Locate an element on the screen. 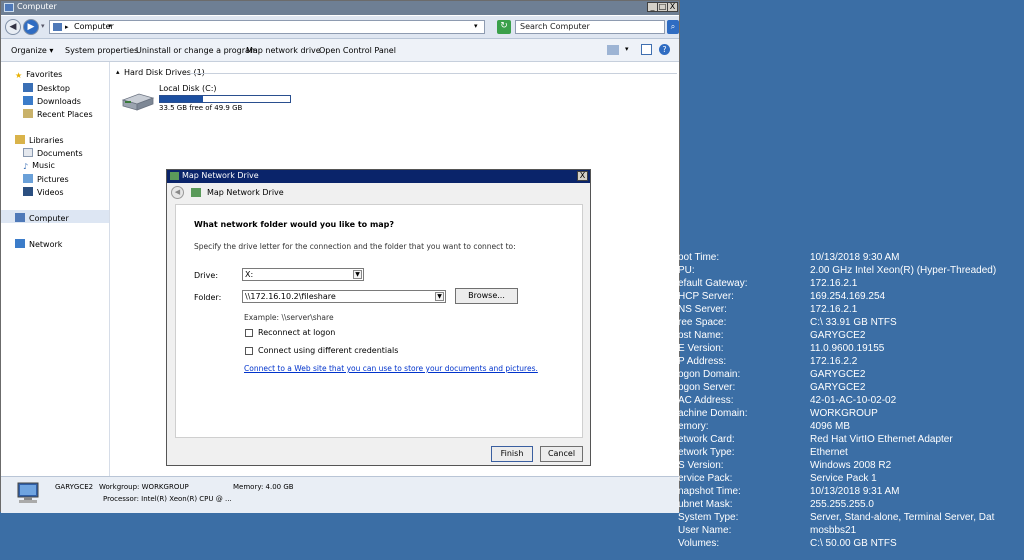  address-history-dropdown-icon: ▾ is located at coordinates (476, 26).